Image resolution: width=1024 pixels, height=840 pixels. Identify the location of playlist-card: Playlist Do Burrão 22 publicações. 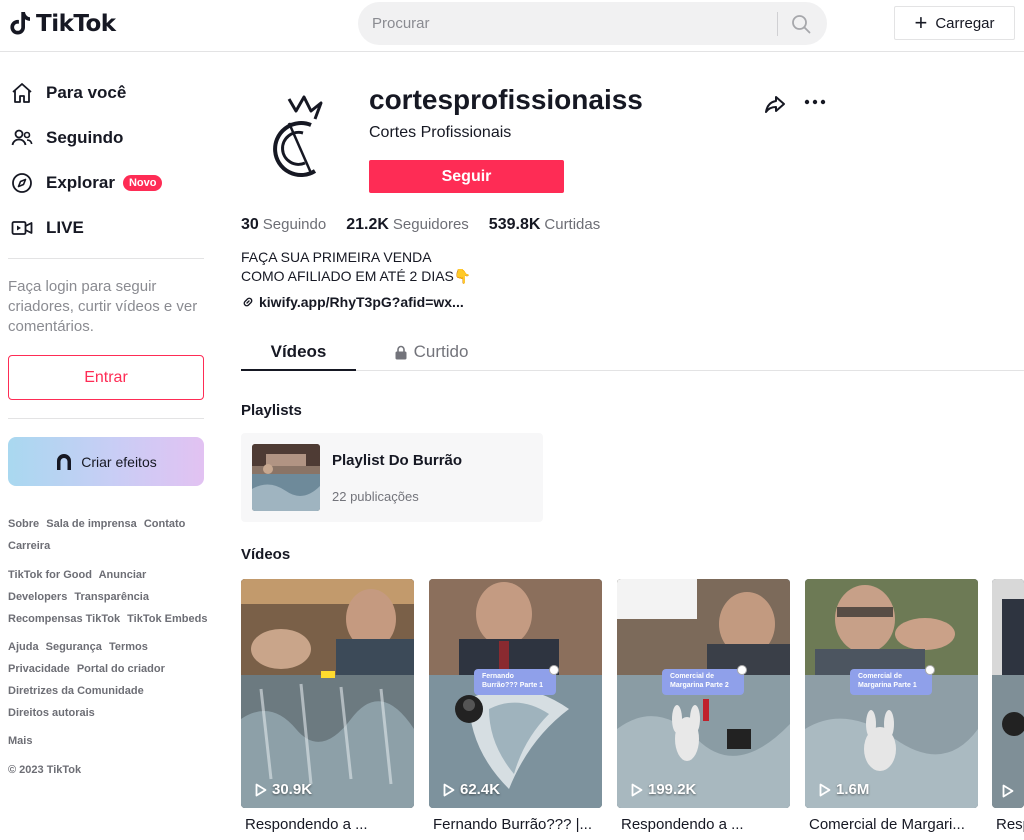
(392, 477).